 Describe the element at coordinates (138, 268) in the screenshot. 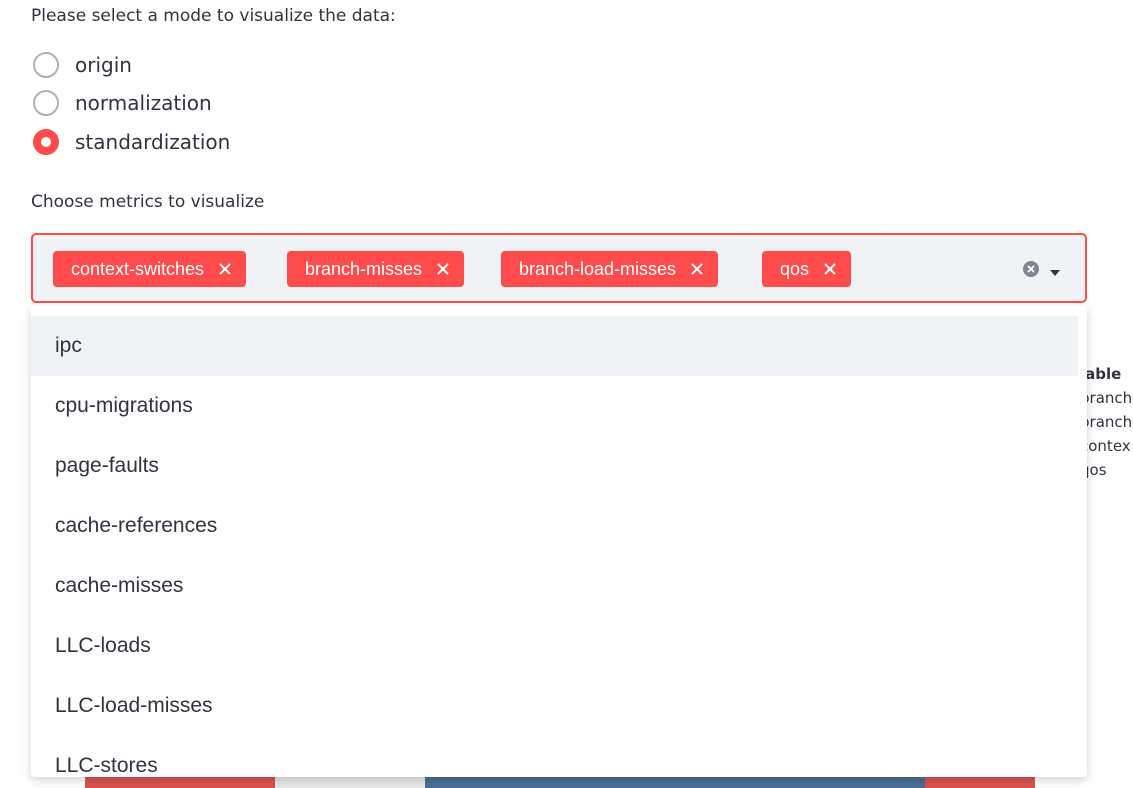

I see `tag-label: context-switches` at that location.